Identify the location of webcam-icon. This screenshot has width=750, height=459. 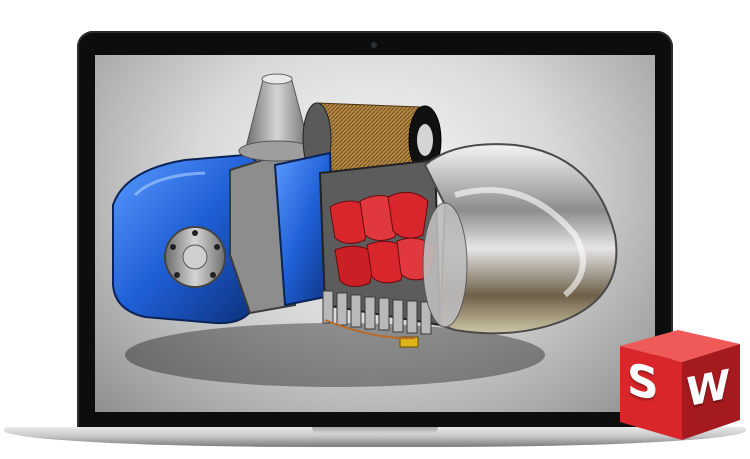
(374, 45).